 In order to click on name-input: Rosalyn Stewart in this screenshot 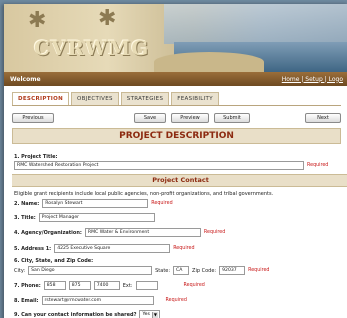, I will do `click(95, 203)`.